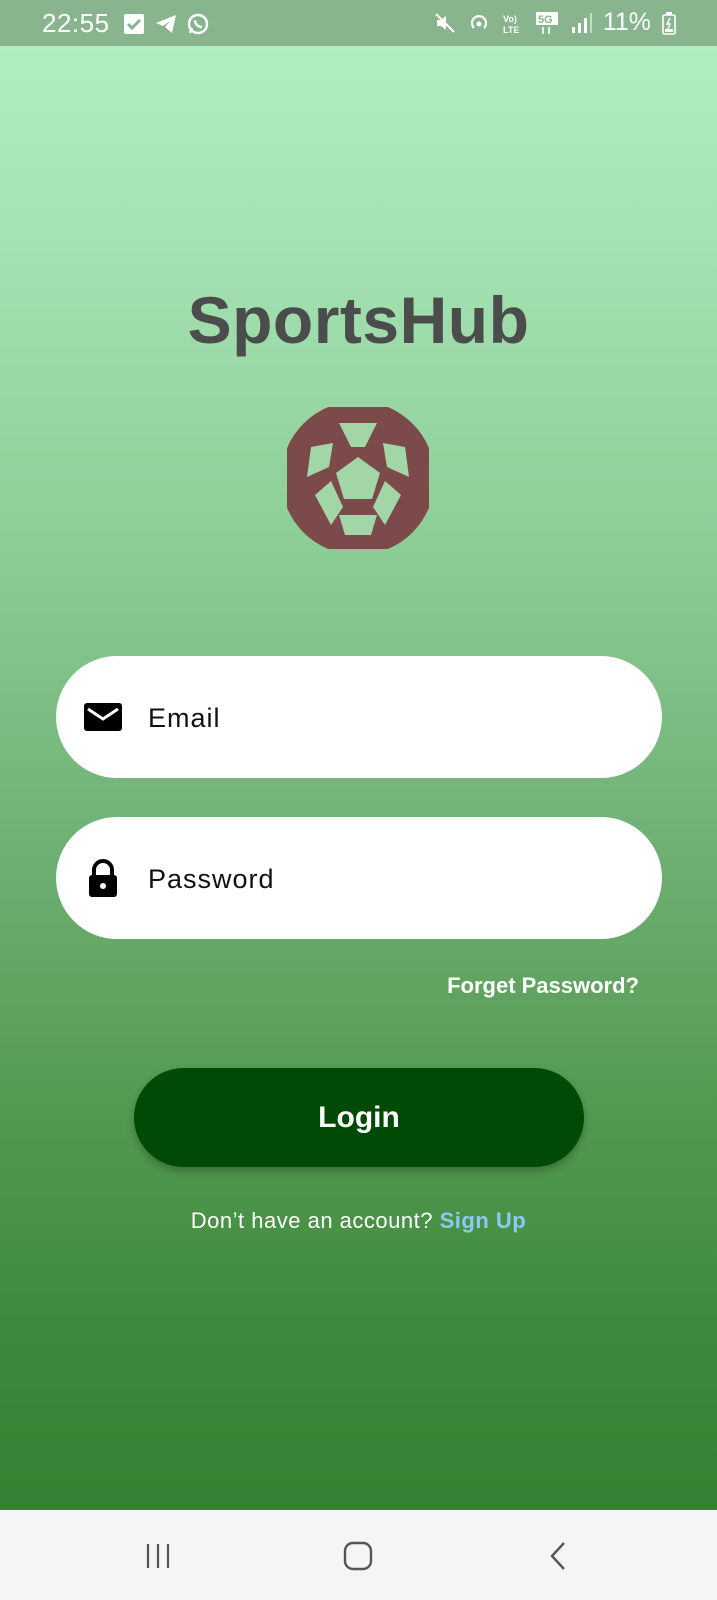 The width and height of the screenshot is (717, 1600). Describe the element at coordinates (483, 1220) in the screenshot. I see `signup-link: Sign Up` at that location.